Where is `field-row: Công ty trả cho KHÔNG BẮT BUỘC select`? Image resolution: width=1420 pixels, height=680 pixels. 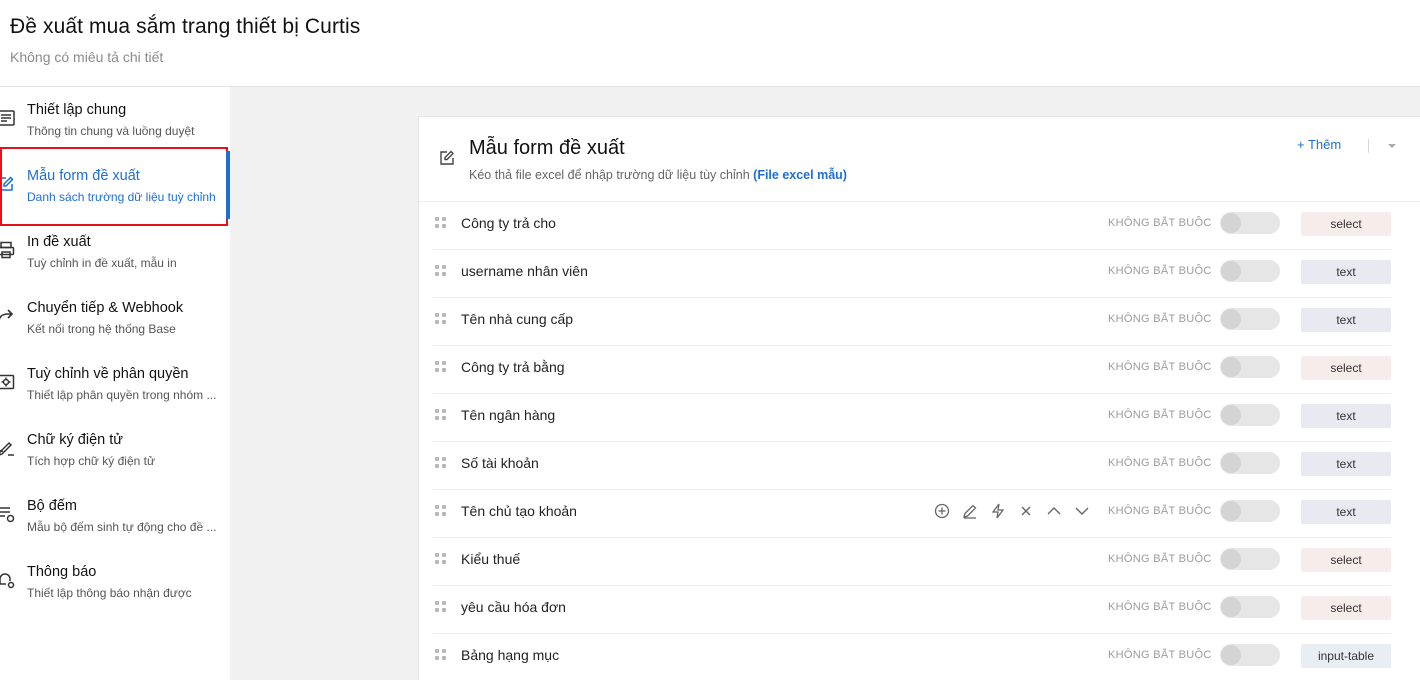 field-row: Công ty trả cho KHÔNG BẮT BUỘC select is located at coordinates (912, 226).